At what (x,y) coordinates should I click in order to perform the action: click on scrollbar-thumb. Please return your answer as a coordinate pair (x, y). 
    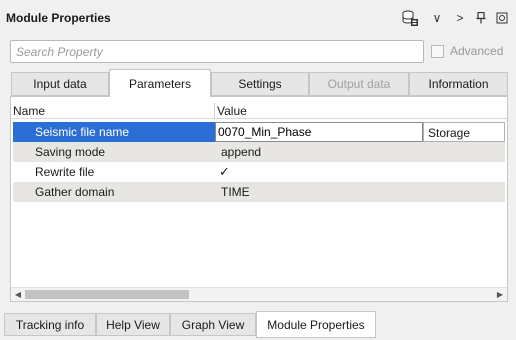
    Looking at the image, I should click on (107, 294).